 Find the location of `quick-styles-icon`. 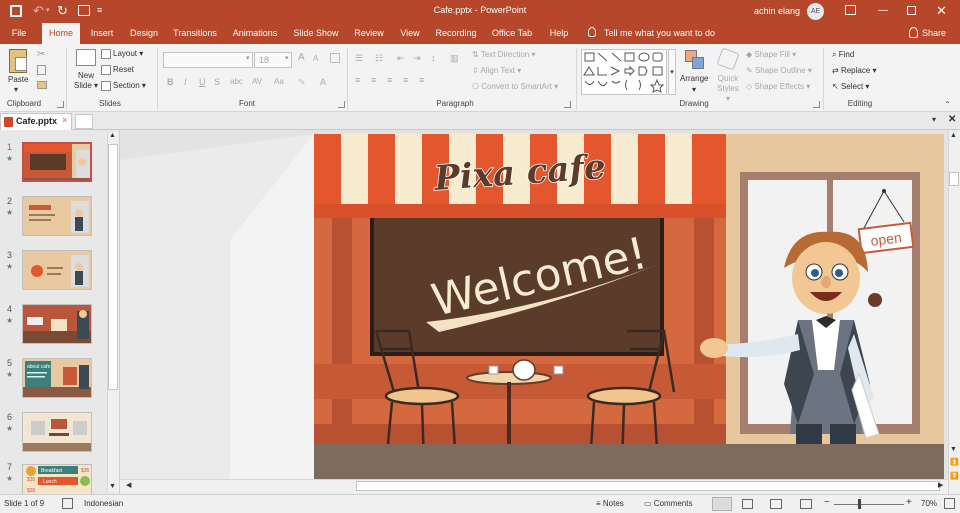

quick-styles-icon is located at coordinates (728, 59).